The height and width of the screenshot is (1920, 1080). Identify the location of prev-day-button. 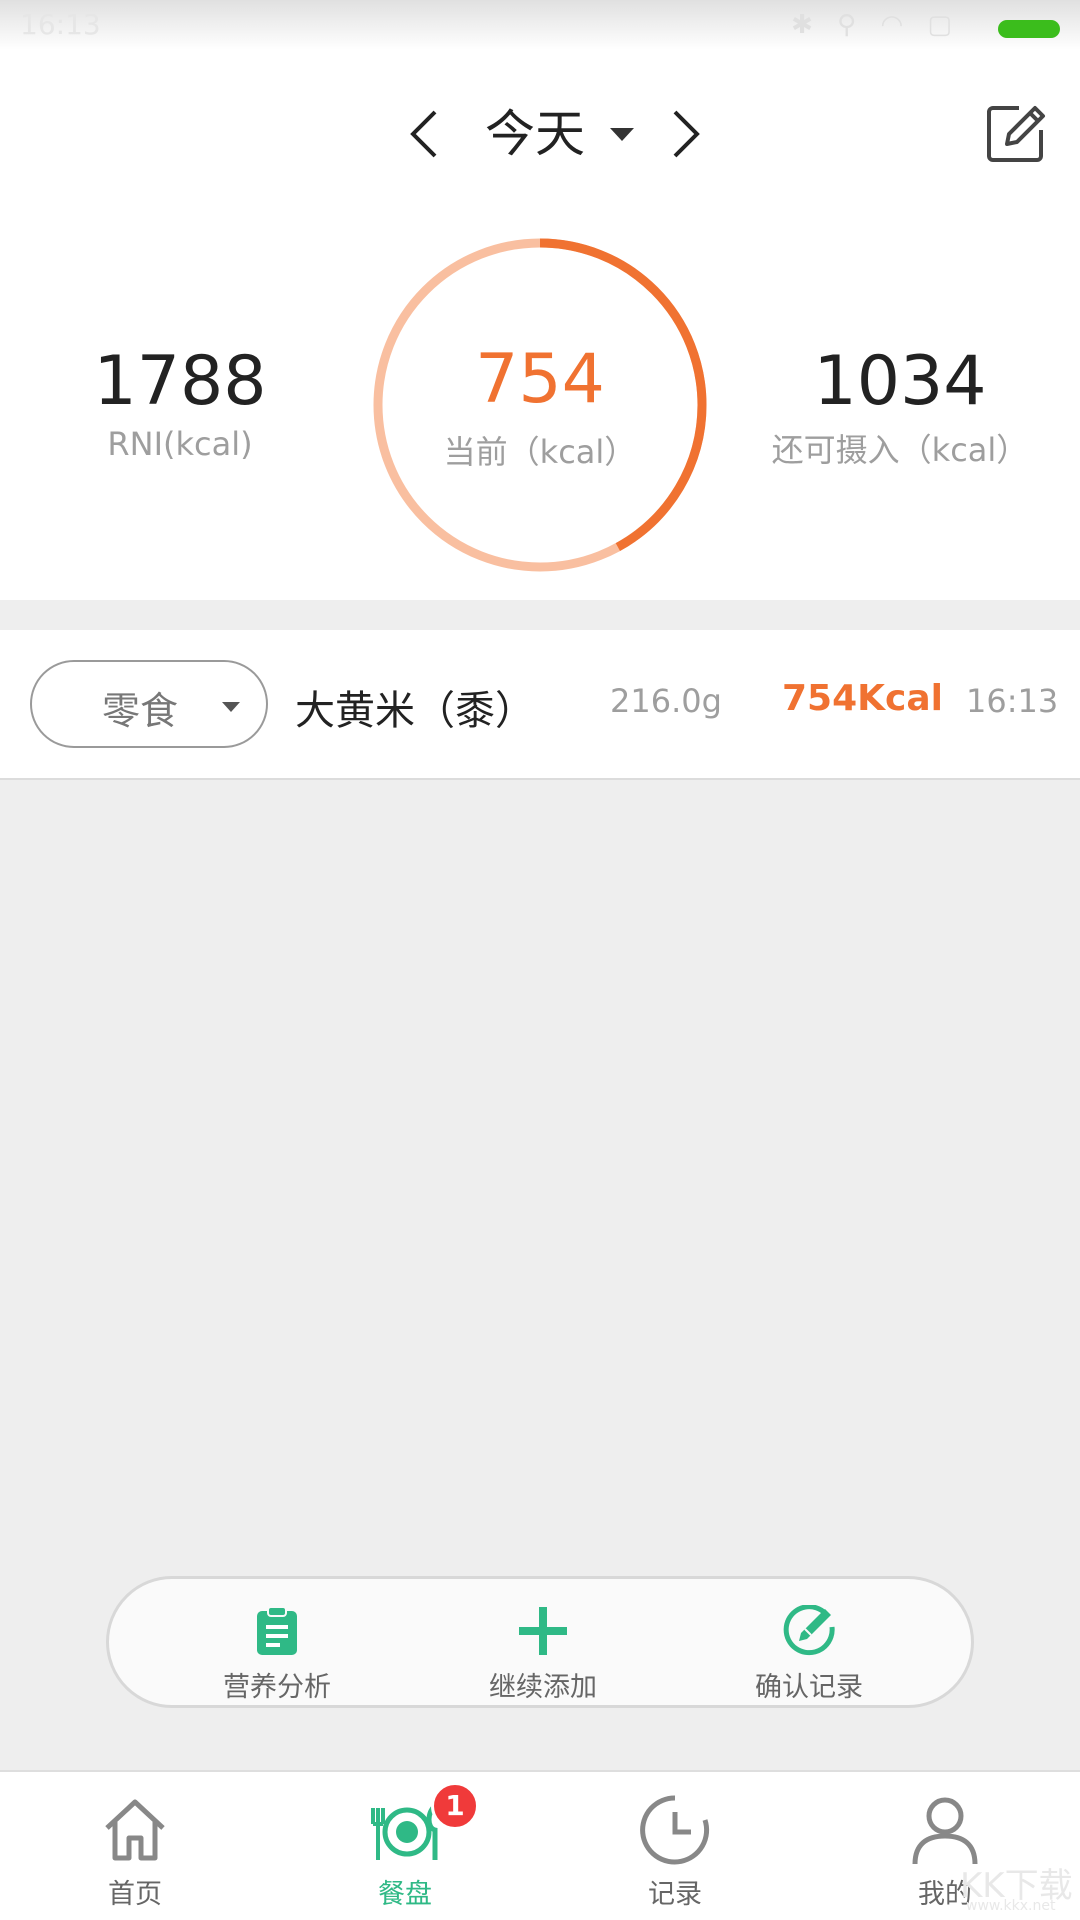
(425, 134).